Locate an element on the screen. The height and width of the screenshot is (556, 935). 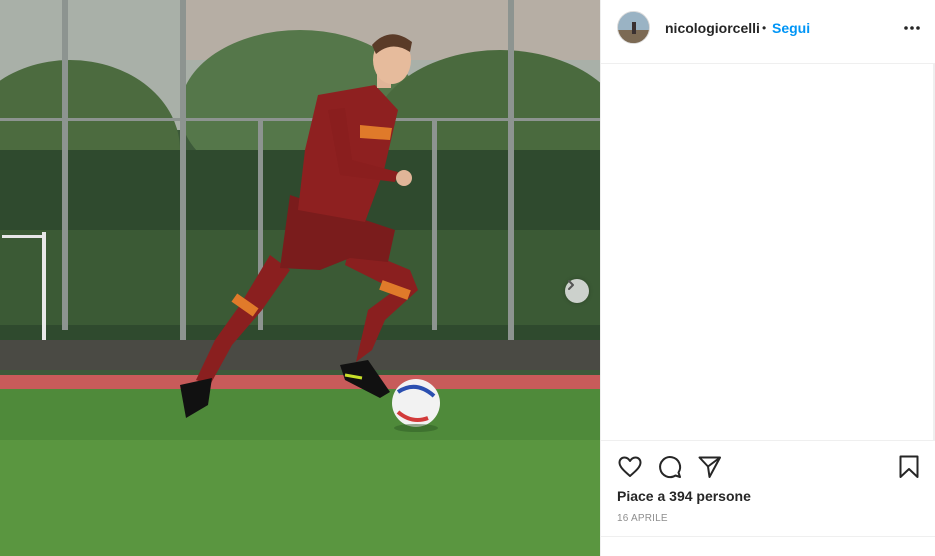
comment-button is located at coordinates (670, 467).